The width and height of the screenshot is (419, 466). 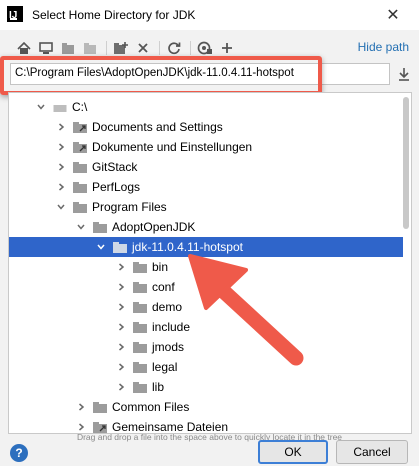 I want to click on tree-item-label: include, so click(x=171, y=327).